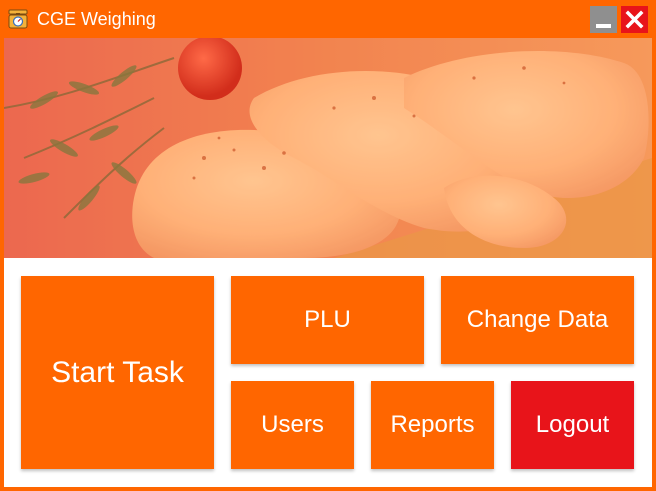 The width and height of the screenshot is (656, 491). Describe the element at coordinates (603, 26) in the screenshot. I see `minimize-icon` at that location.